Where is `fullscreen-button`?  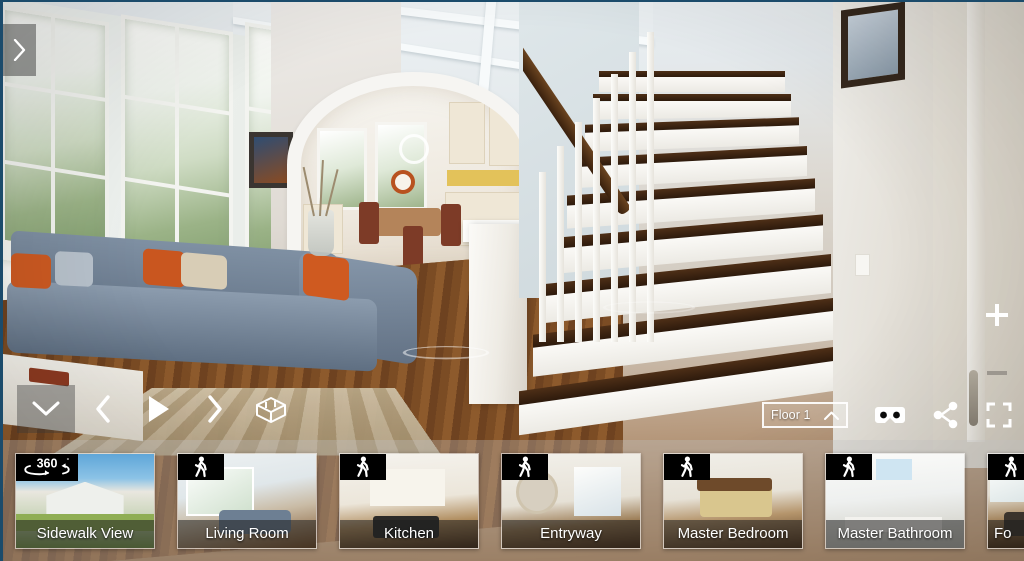 fullscreen-button is located at coordinates (999, 415).